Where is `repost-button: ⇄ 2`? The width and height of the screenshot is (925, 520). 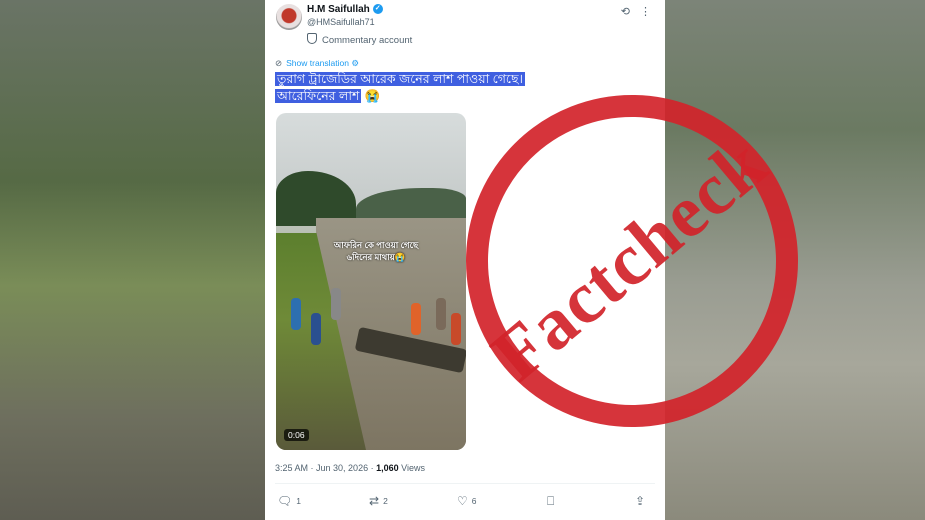
repost-button: ⇄ 2 is located at coordinates (378, 501).